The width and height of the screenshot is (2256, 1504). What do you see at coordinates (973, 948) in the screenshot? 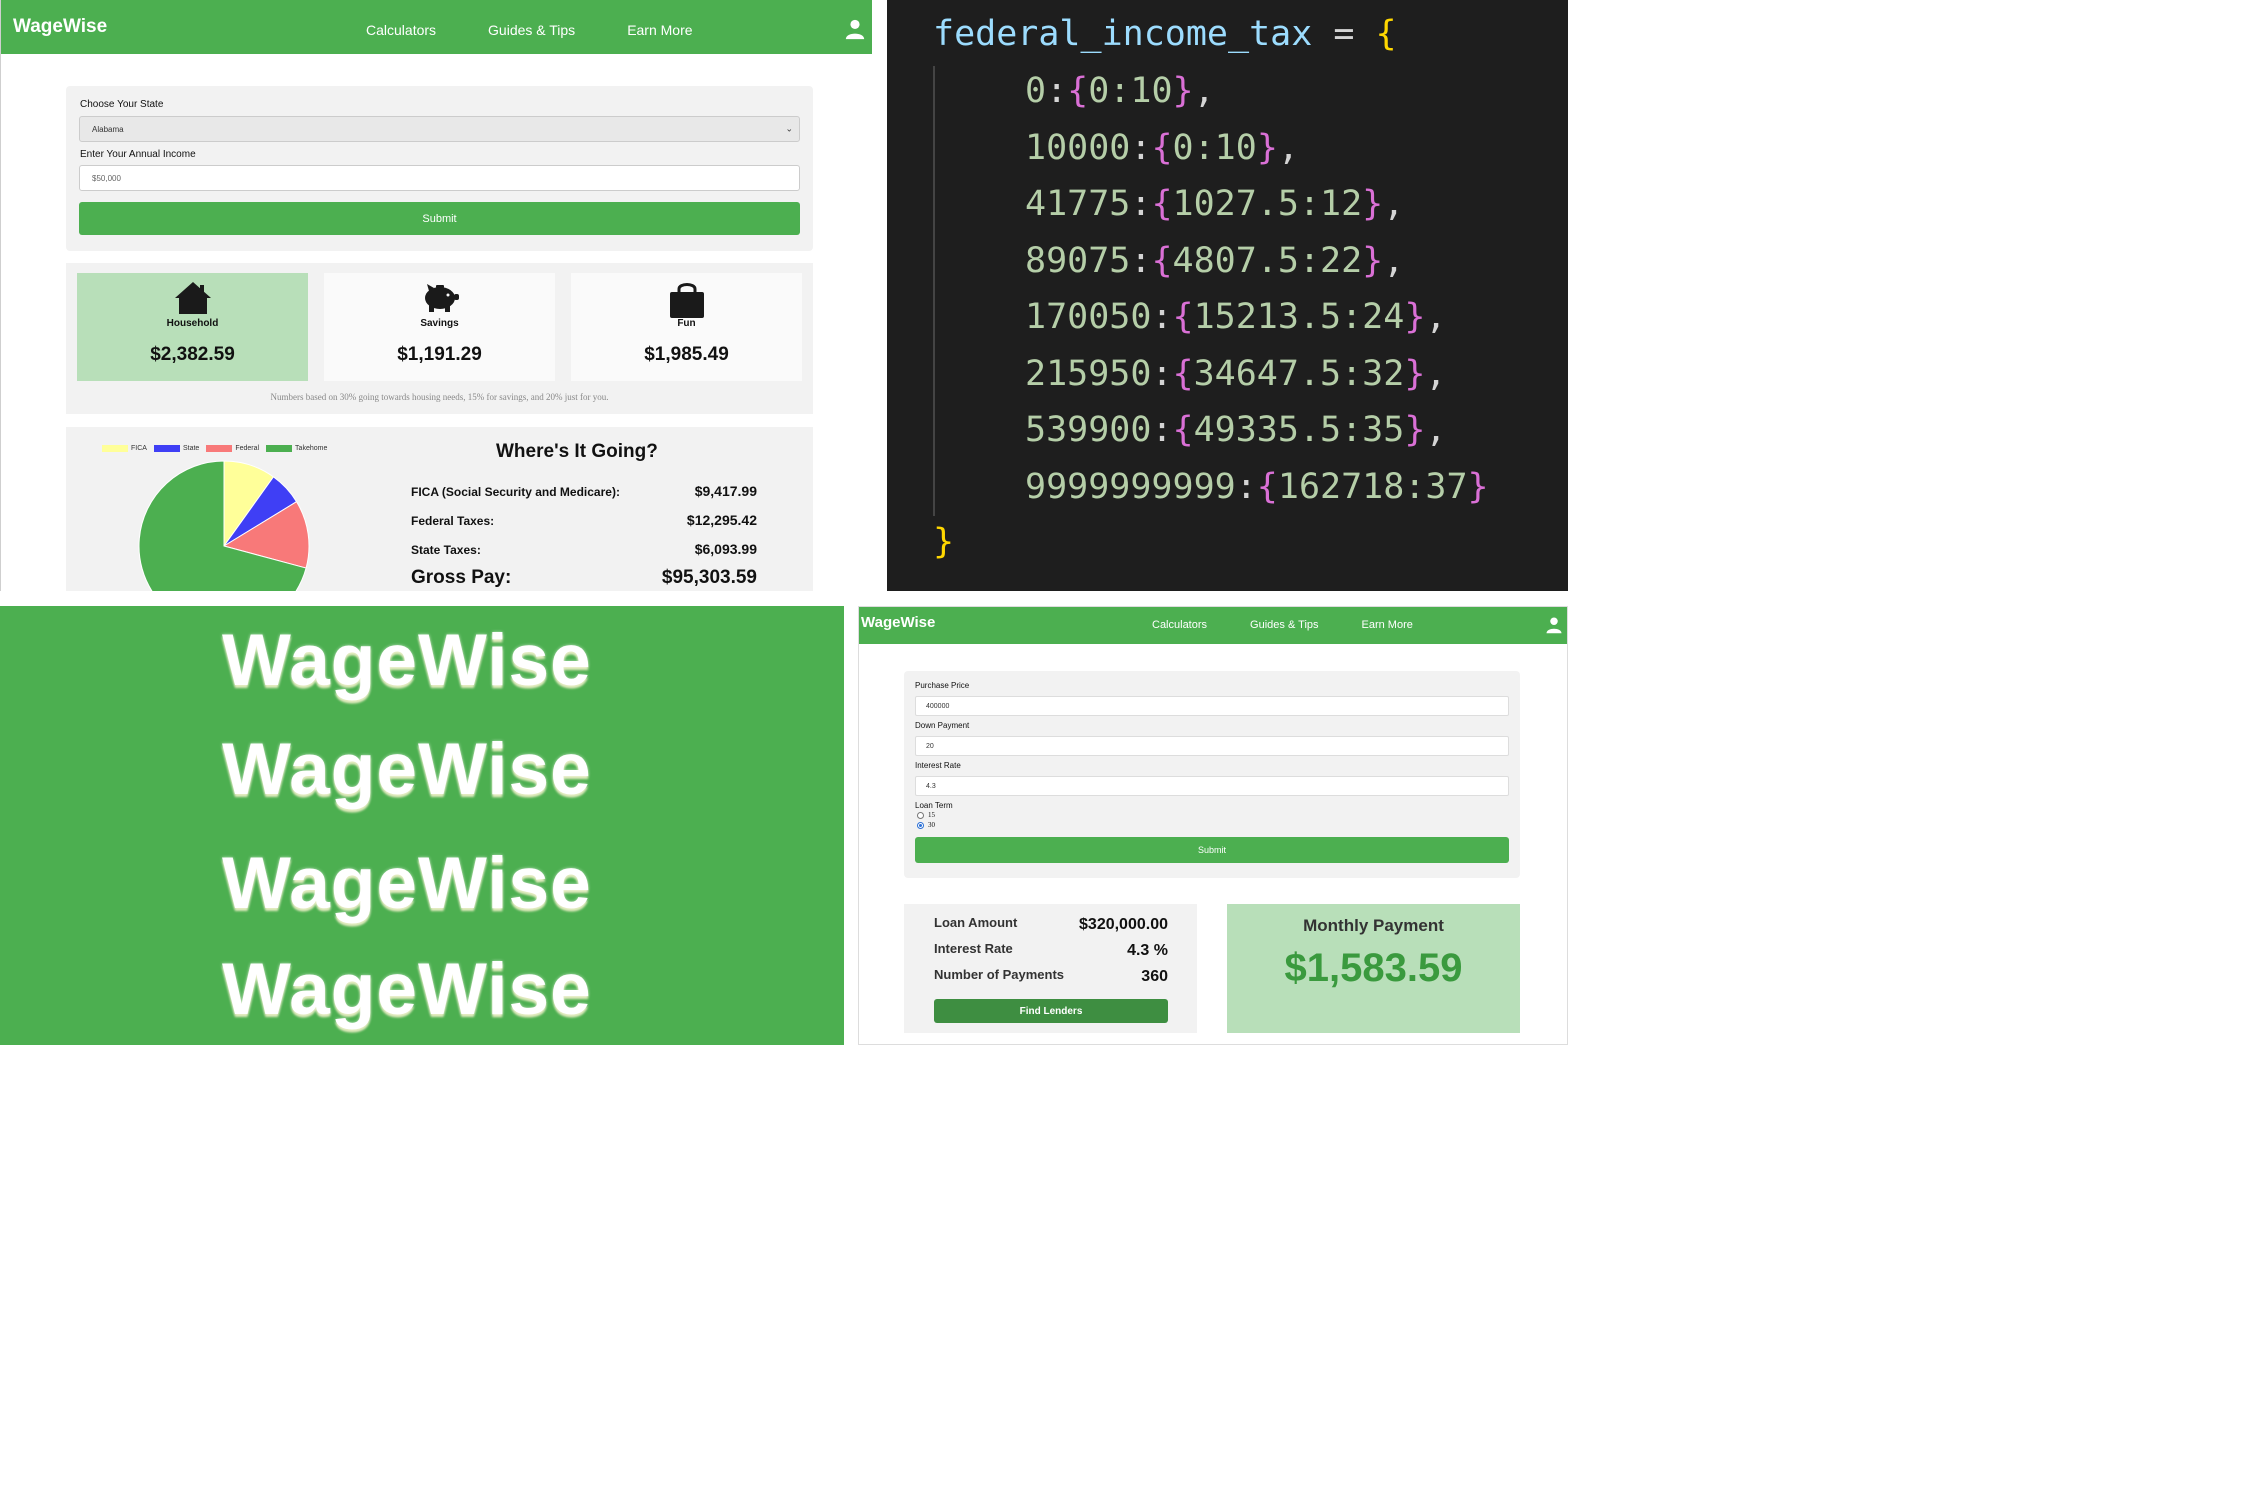
I see `interest-rate-summary-label: Interest Rate` at bounding box center [973, 948].